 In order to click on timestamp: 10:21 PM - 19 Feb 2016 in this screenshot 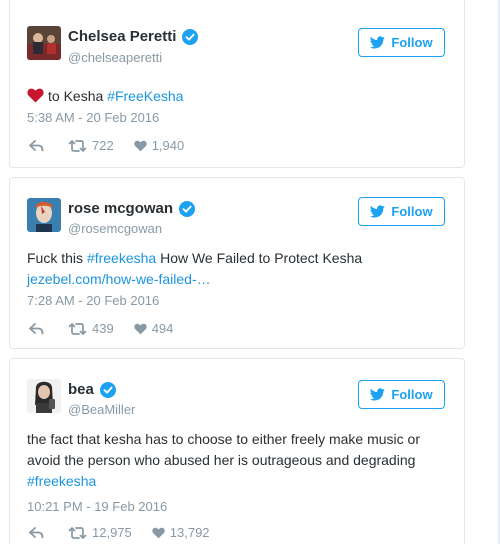, I will do `click(97, 506)`.